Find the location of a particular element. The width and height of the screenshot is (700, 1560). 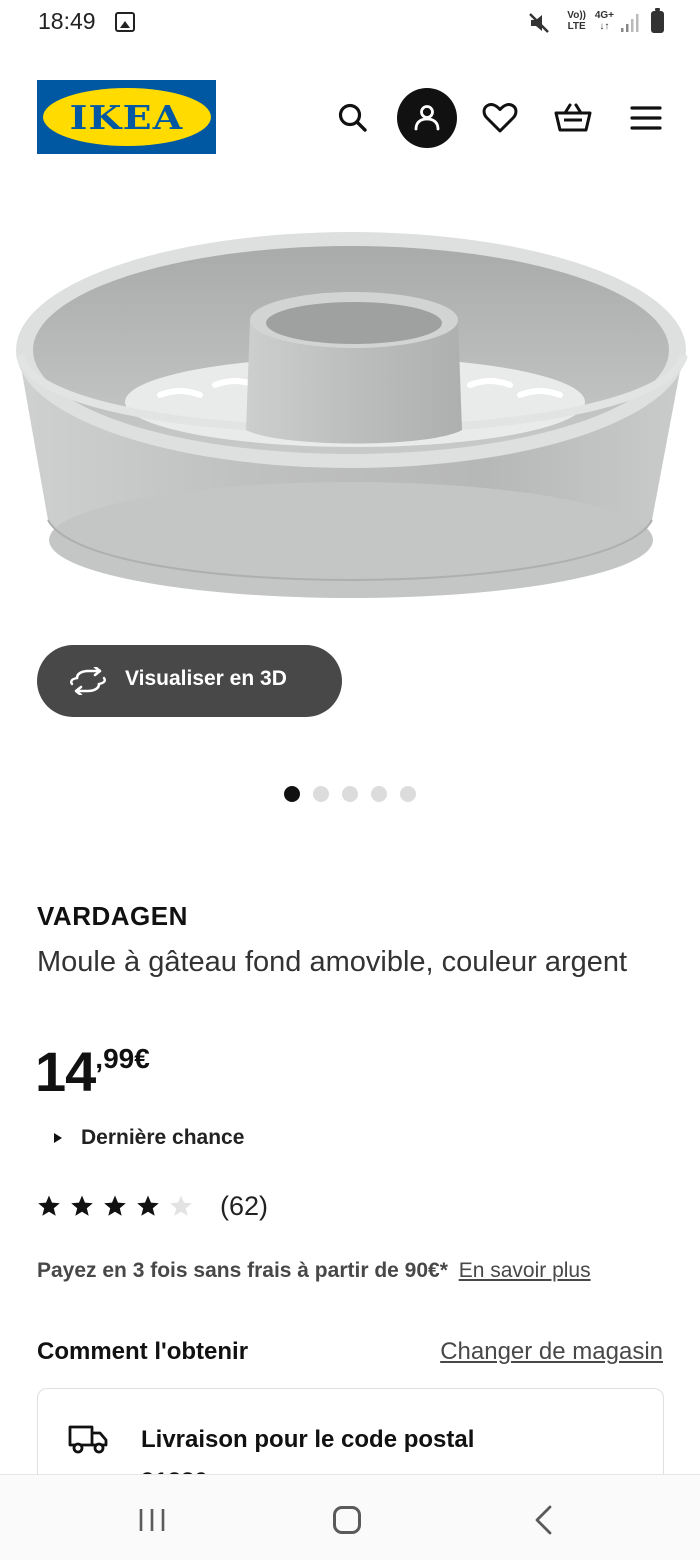

availability-title: Comment l'obtenir is located at coordinates (143, 1351).